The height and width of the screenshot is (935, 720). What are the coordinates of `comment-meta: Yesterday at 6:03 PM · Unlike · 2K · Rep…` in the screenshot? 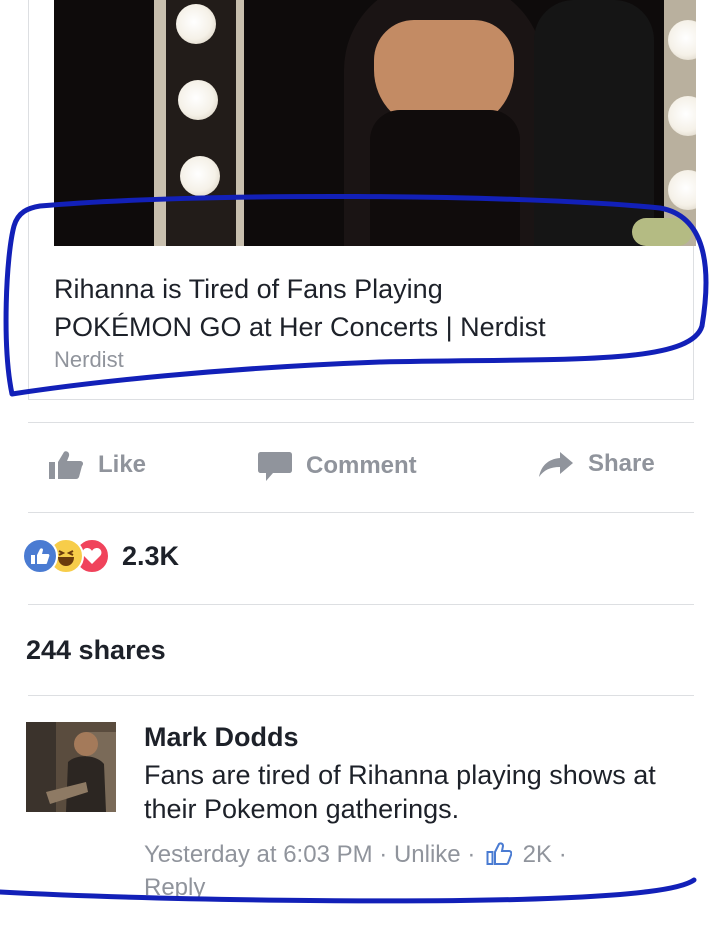 It's located at (355, 871).